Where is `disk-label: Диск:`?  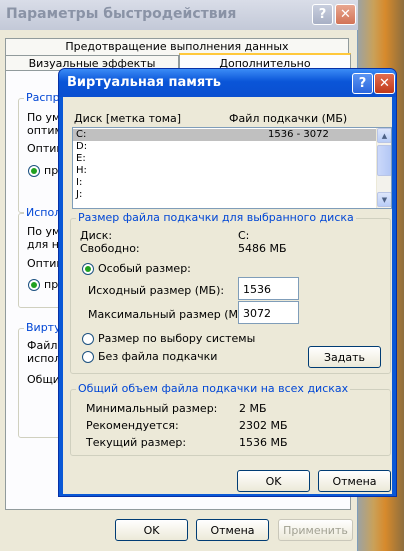 disk-label: Диск: is located at coordinates (96, 235).